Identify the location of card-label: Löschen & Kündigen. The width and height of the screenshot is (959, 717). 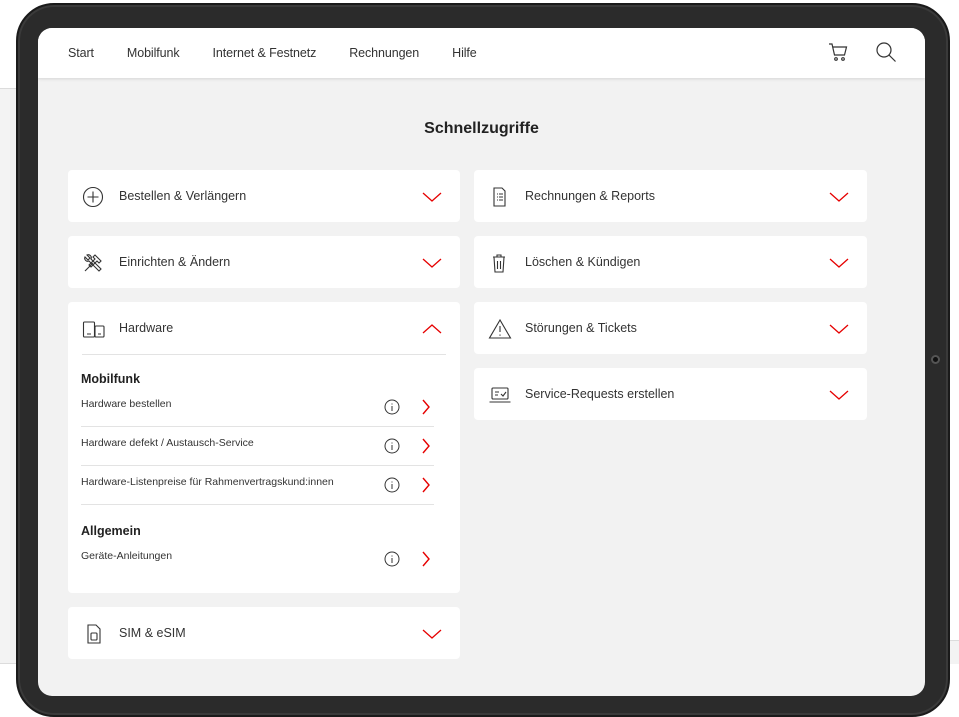
(583, 262).